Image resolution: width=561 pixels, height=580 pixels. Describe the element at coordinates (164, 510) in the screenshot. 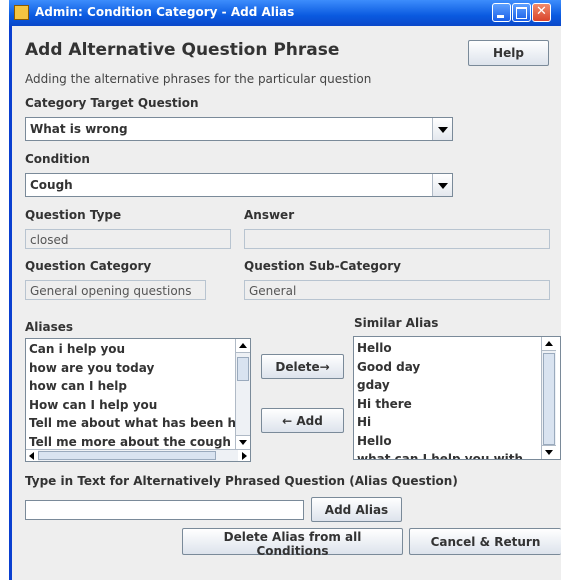

I see `alias-text-input` at that location.